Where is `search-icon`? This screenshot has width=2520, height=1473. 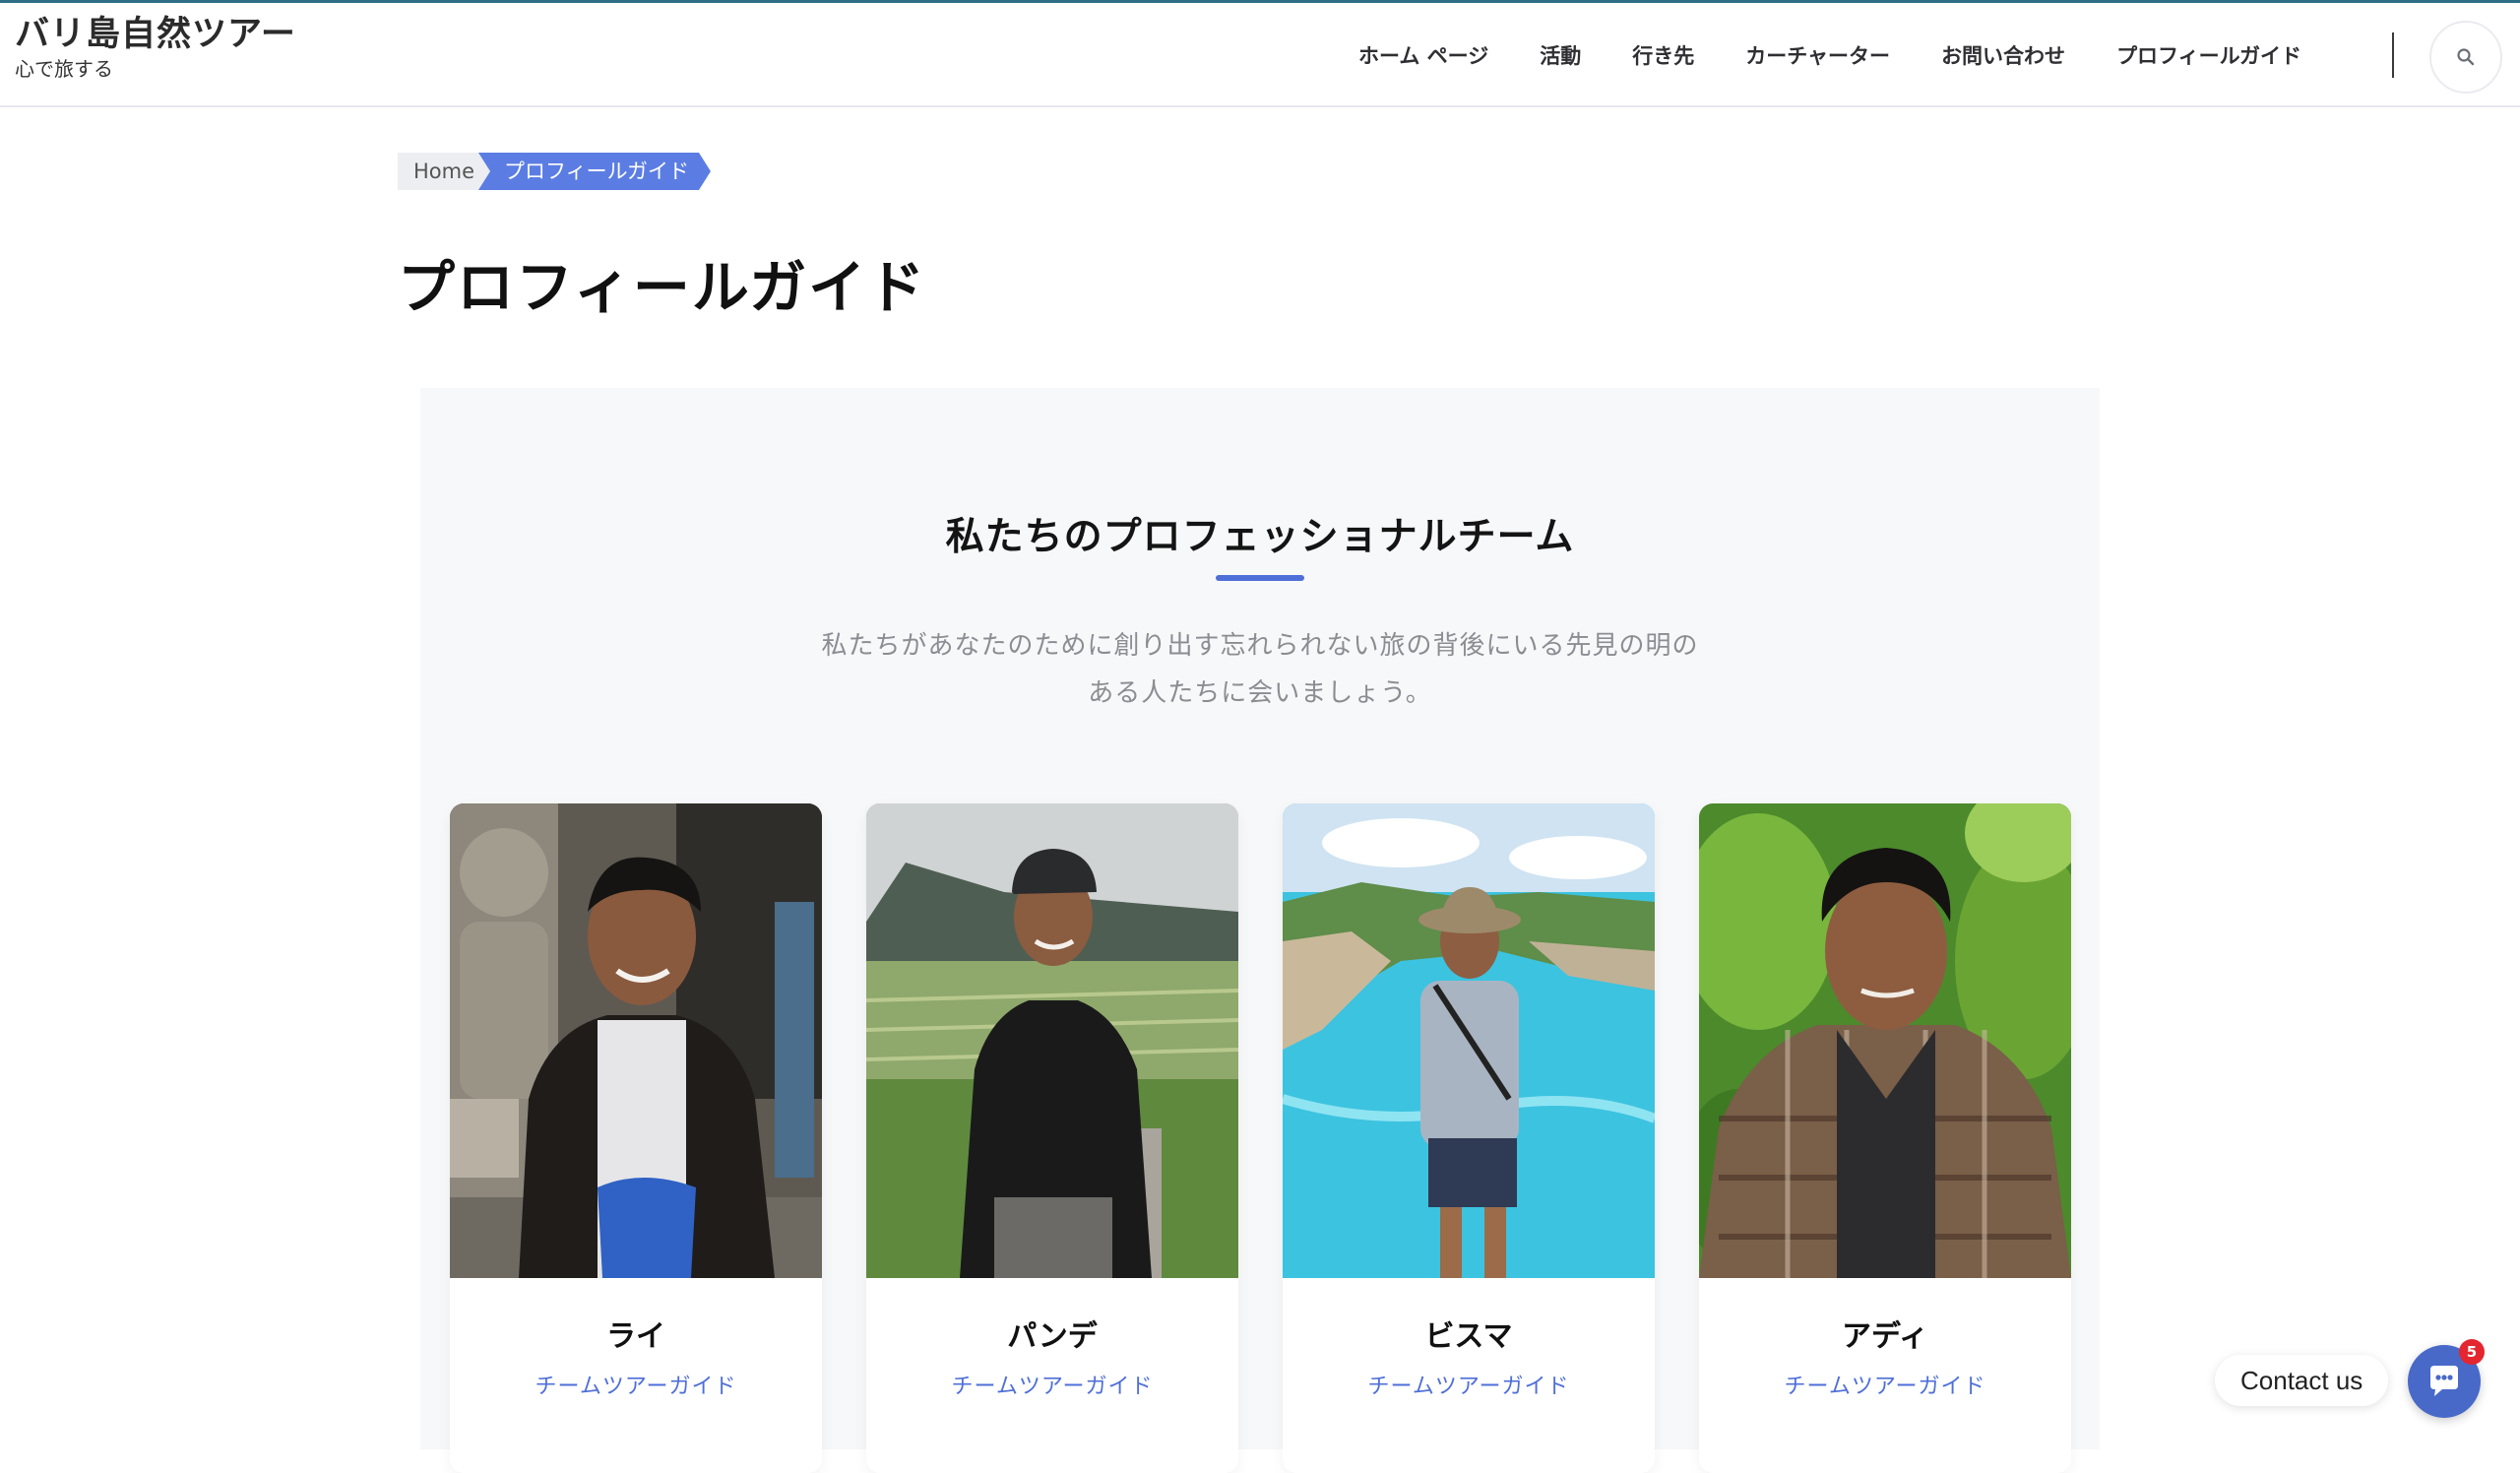 search-icon is located at coordinates (2466, 57).